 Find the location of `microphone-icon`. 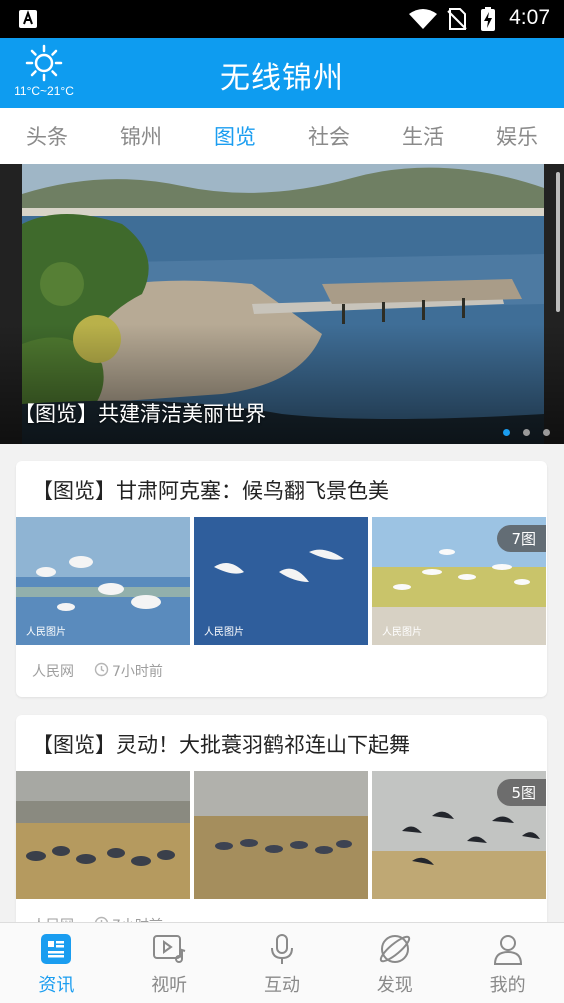

microphone-icon is located at coordinates (282, 952).